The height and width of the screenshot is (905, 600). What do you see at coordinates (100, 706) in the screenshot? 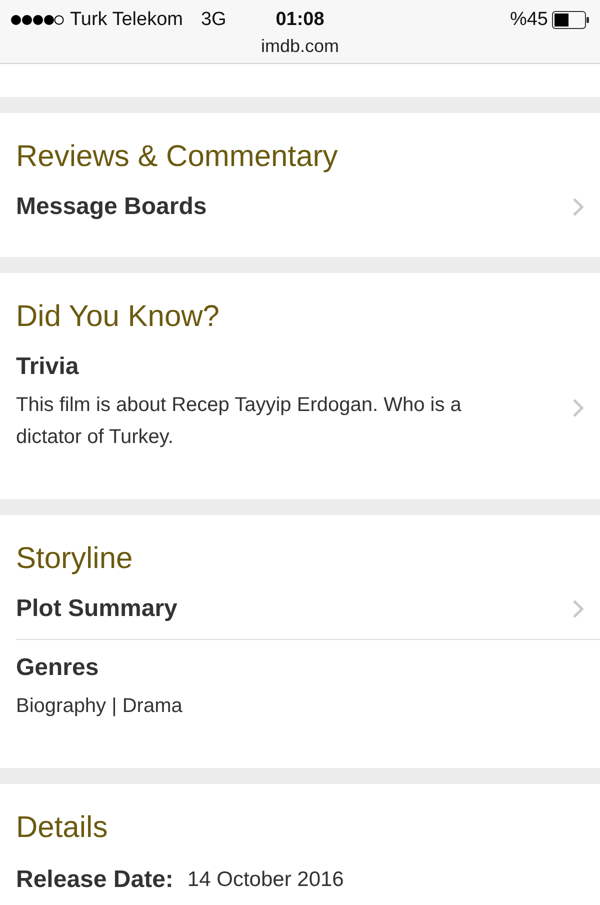
I see `item-text: Biography | Drama` at bounding box center [100, 706].